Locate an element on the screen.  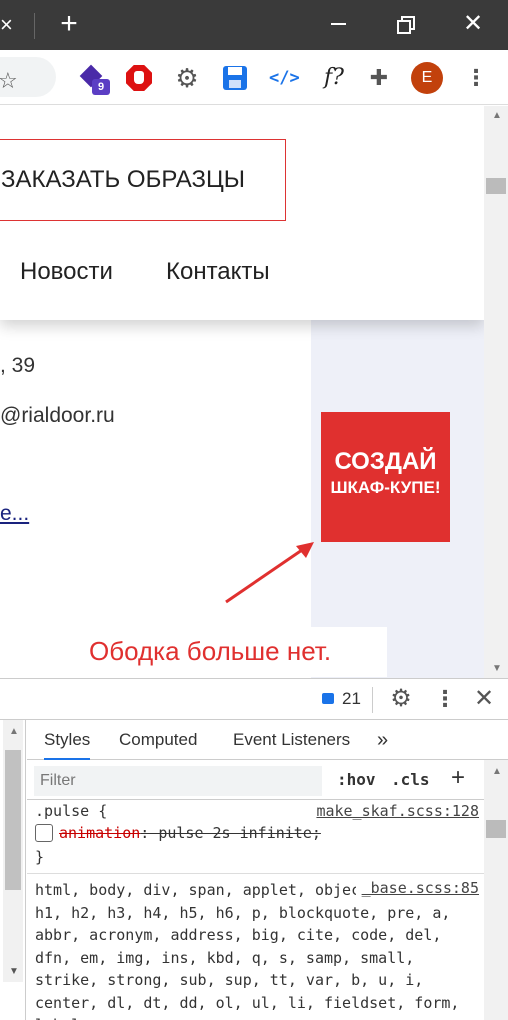
declaration-value: : pulse 2s infinite; is located at coordinates (230, 833).